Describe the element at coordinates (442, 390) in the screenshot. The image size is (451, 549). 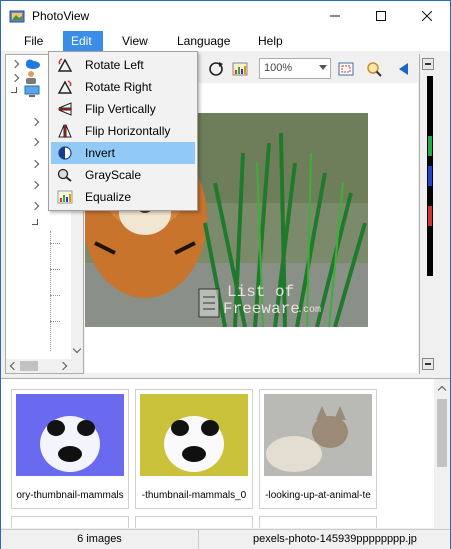
I see `chevron-up-icon` at that location.